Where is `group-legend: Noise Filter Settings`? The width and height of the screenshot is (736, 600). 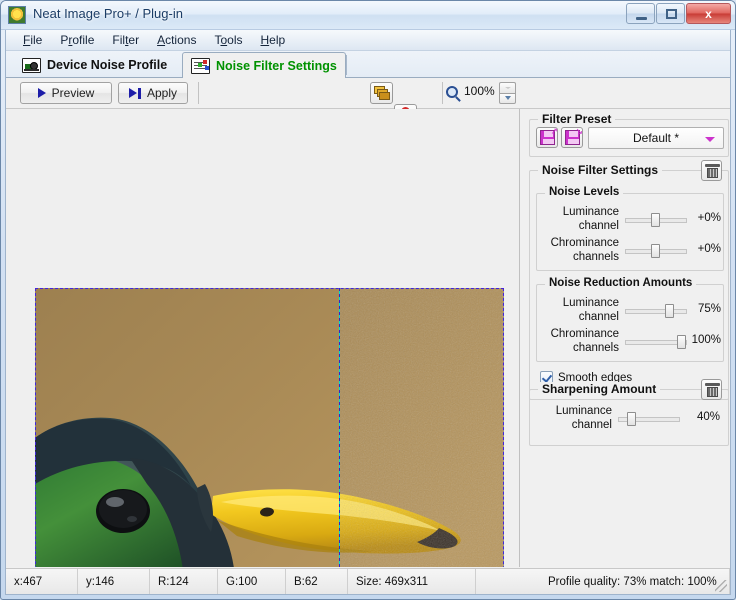 group-legend: Noise Filter Settings is located at coordinates (600, 170).